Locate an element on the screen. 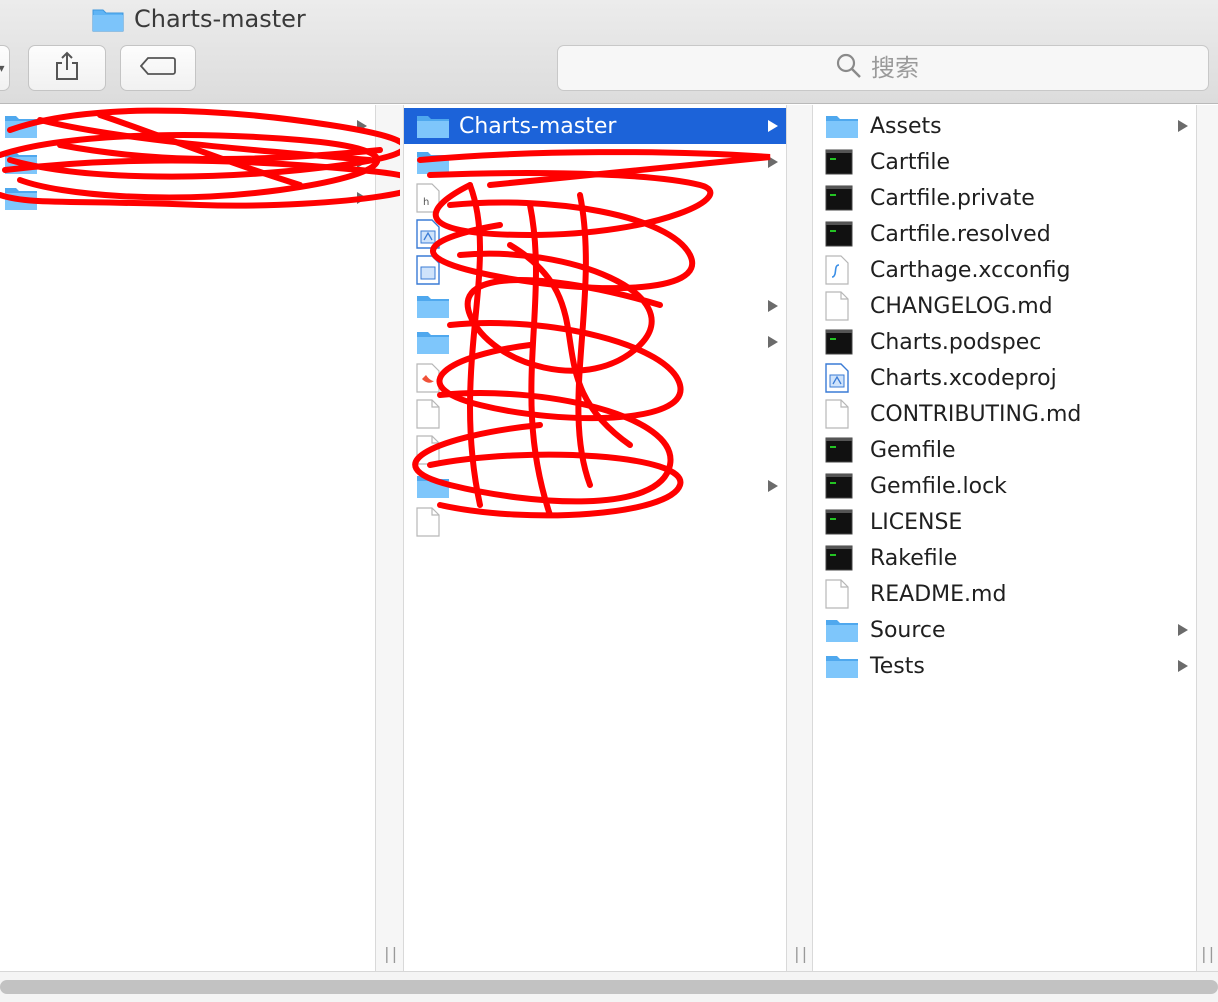 The height and width of the screenshot is (1002, 1218). list-item: CHANGELOG.md is located at coordinates (1004, 306).